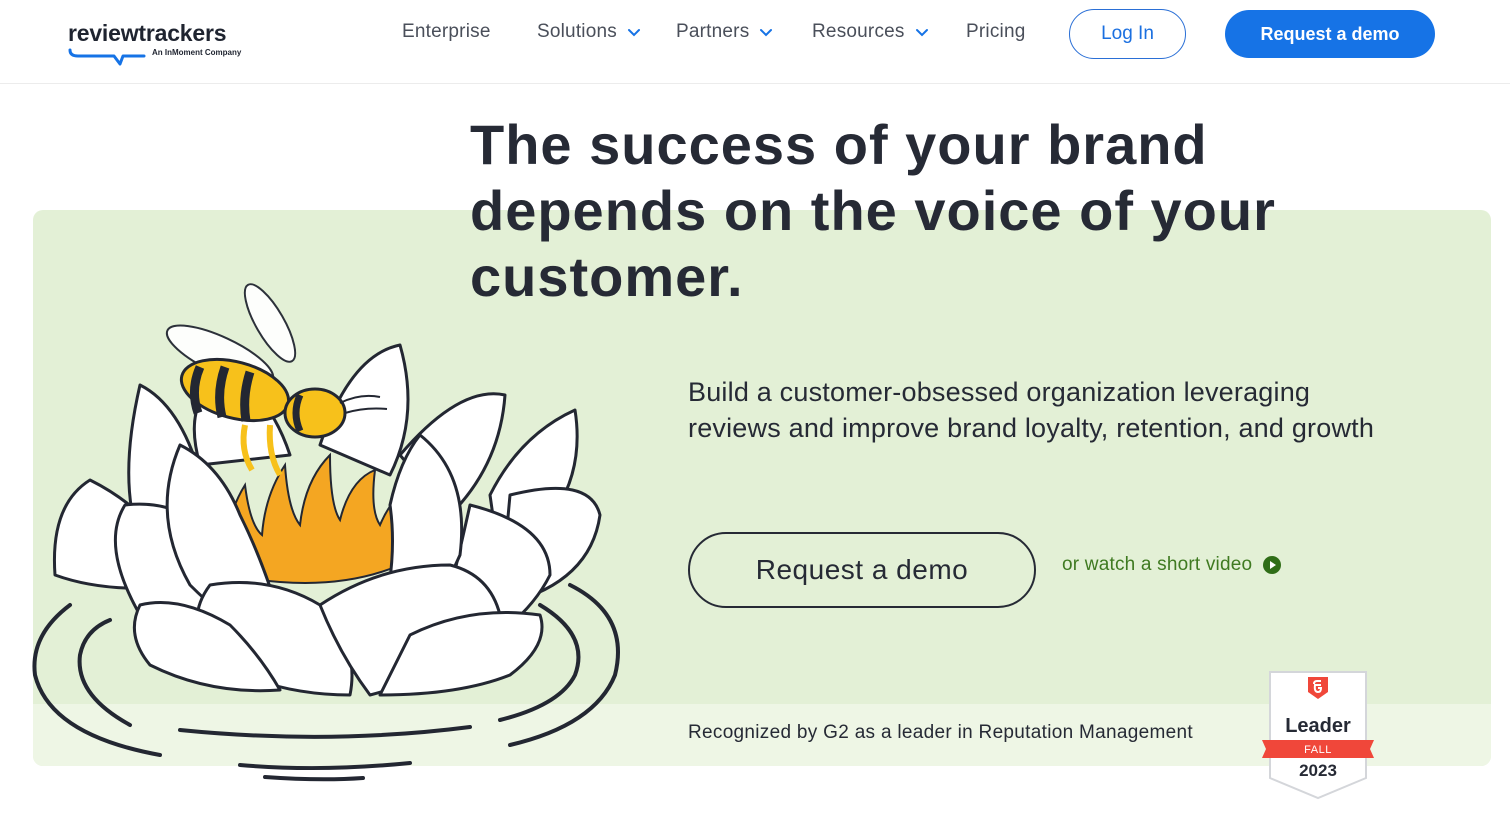 This screenshot has width=1510, height=820. Describe the element at coordinates (1318, 750) in the screenshot. I see `badge-season: FALL` at that location.